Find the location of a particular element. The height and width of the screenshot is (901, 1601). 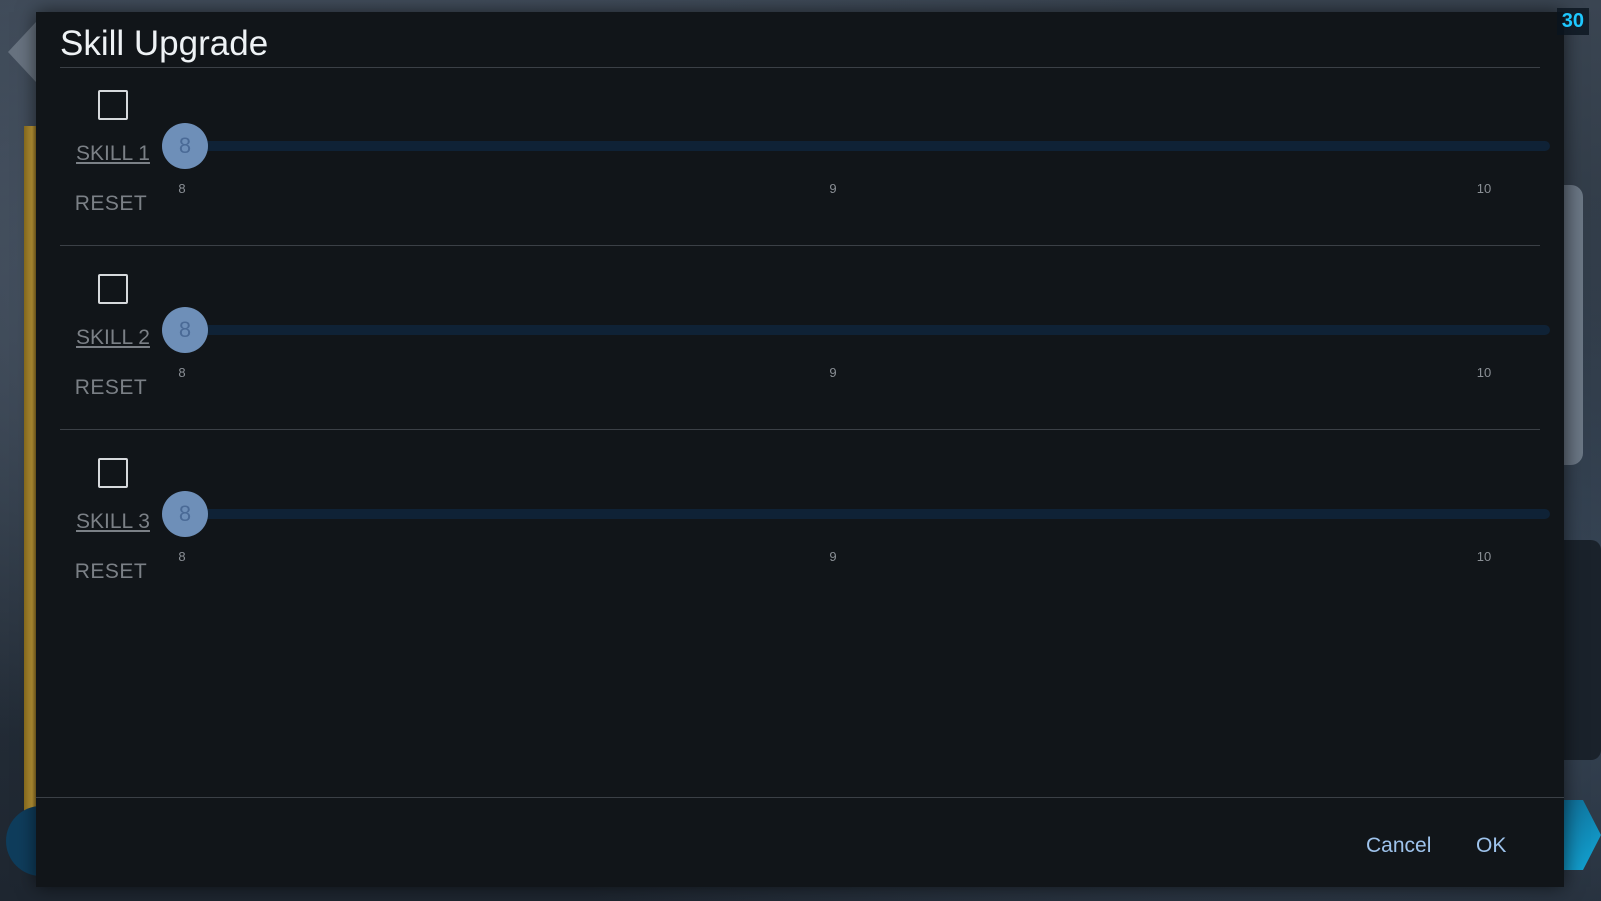

skill-3-tick-min: 8 is located at coordinates (182, 556).